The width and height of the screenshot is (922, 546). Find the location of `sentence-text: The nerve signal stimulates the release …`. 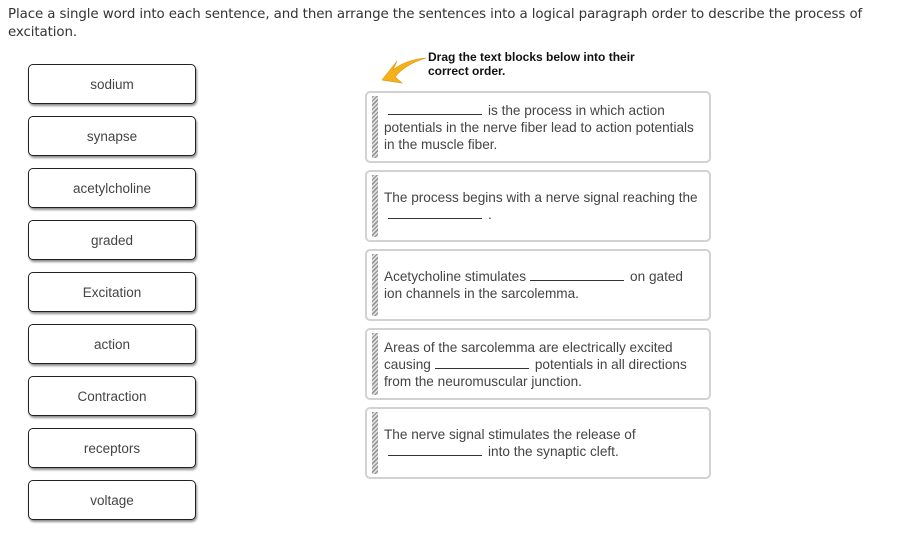

sentence-text: The nerve signal stimulates the release … is located at coordinates (541, 443).